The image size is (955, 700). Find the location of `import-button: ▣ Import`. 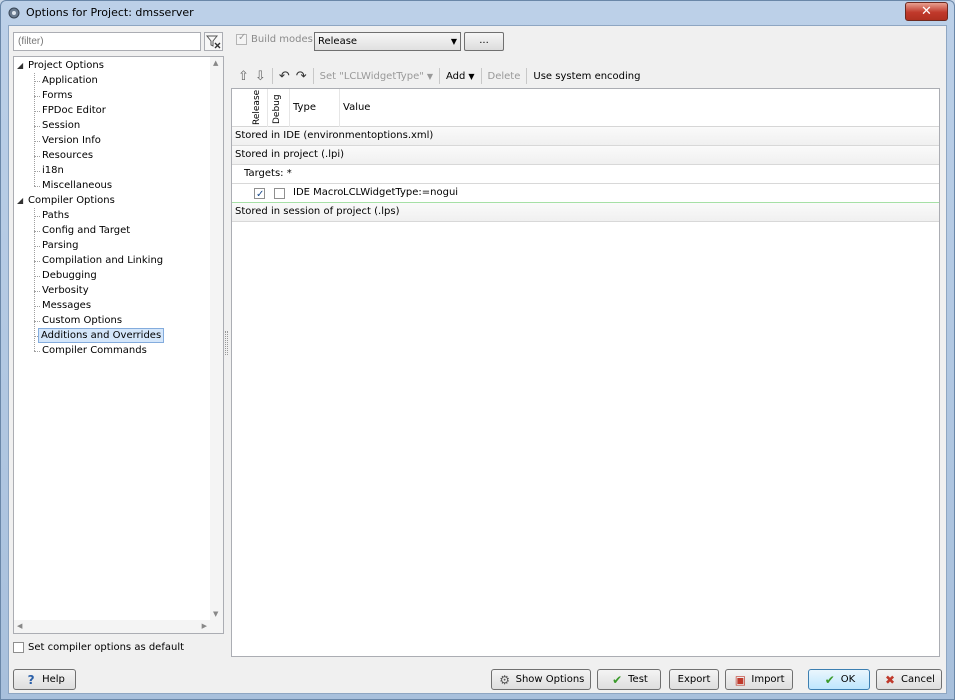

import-button: ▣ Import is located at coordinates (759, 679).